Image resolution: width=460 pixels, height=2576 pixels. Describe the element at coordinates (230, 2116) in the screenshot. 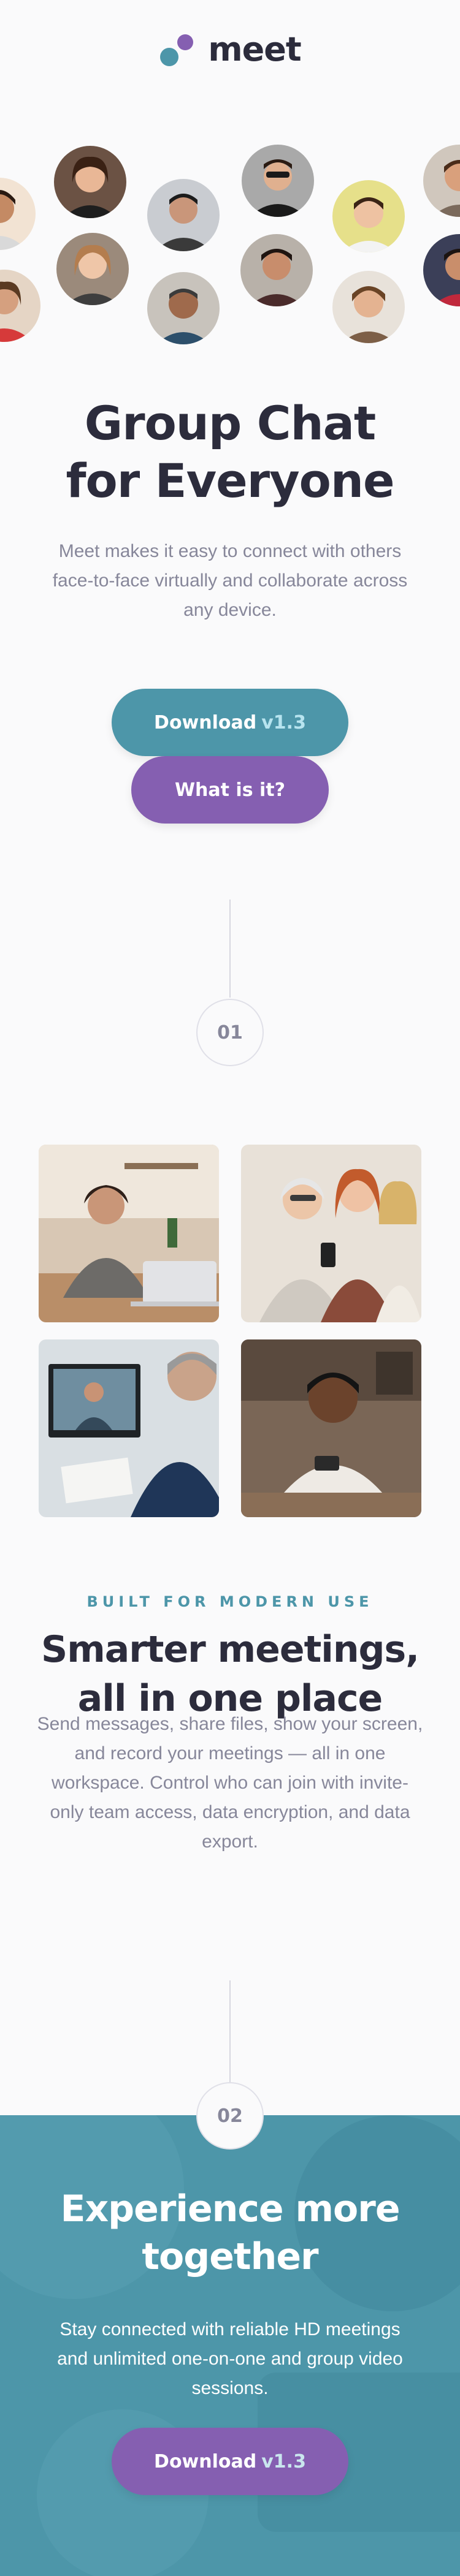

I see `step-badge-02: 02` at that location.